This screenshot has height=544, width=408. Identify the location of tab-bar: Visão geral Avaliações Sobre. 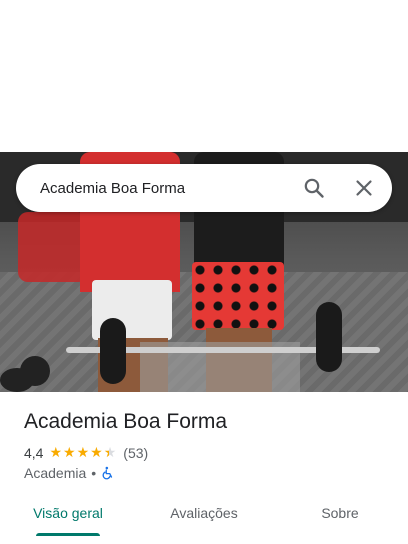
(204, 520).